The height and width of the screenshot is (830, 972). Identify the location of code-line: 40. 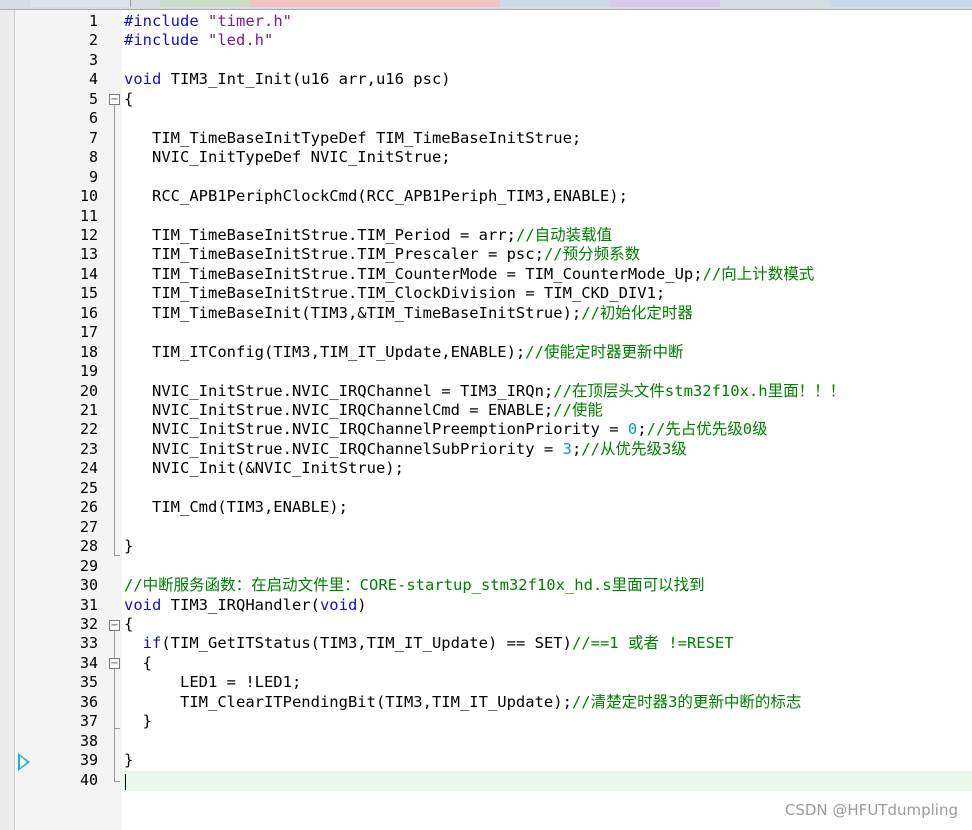
(486, 781).